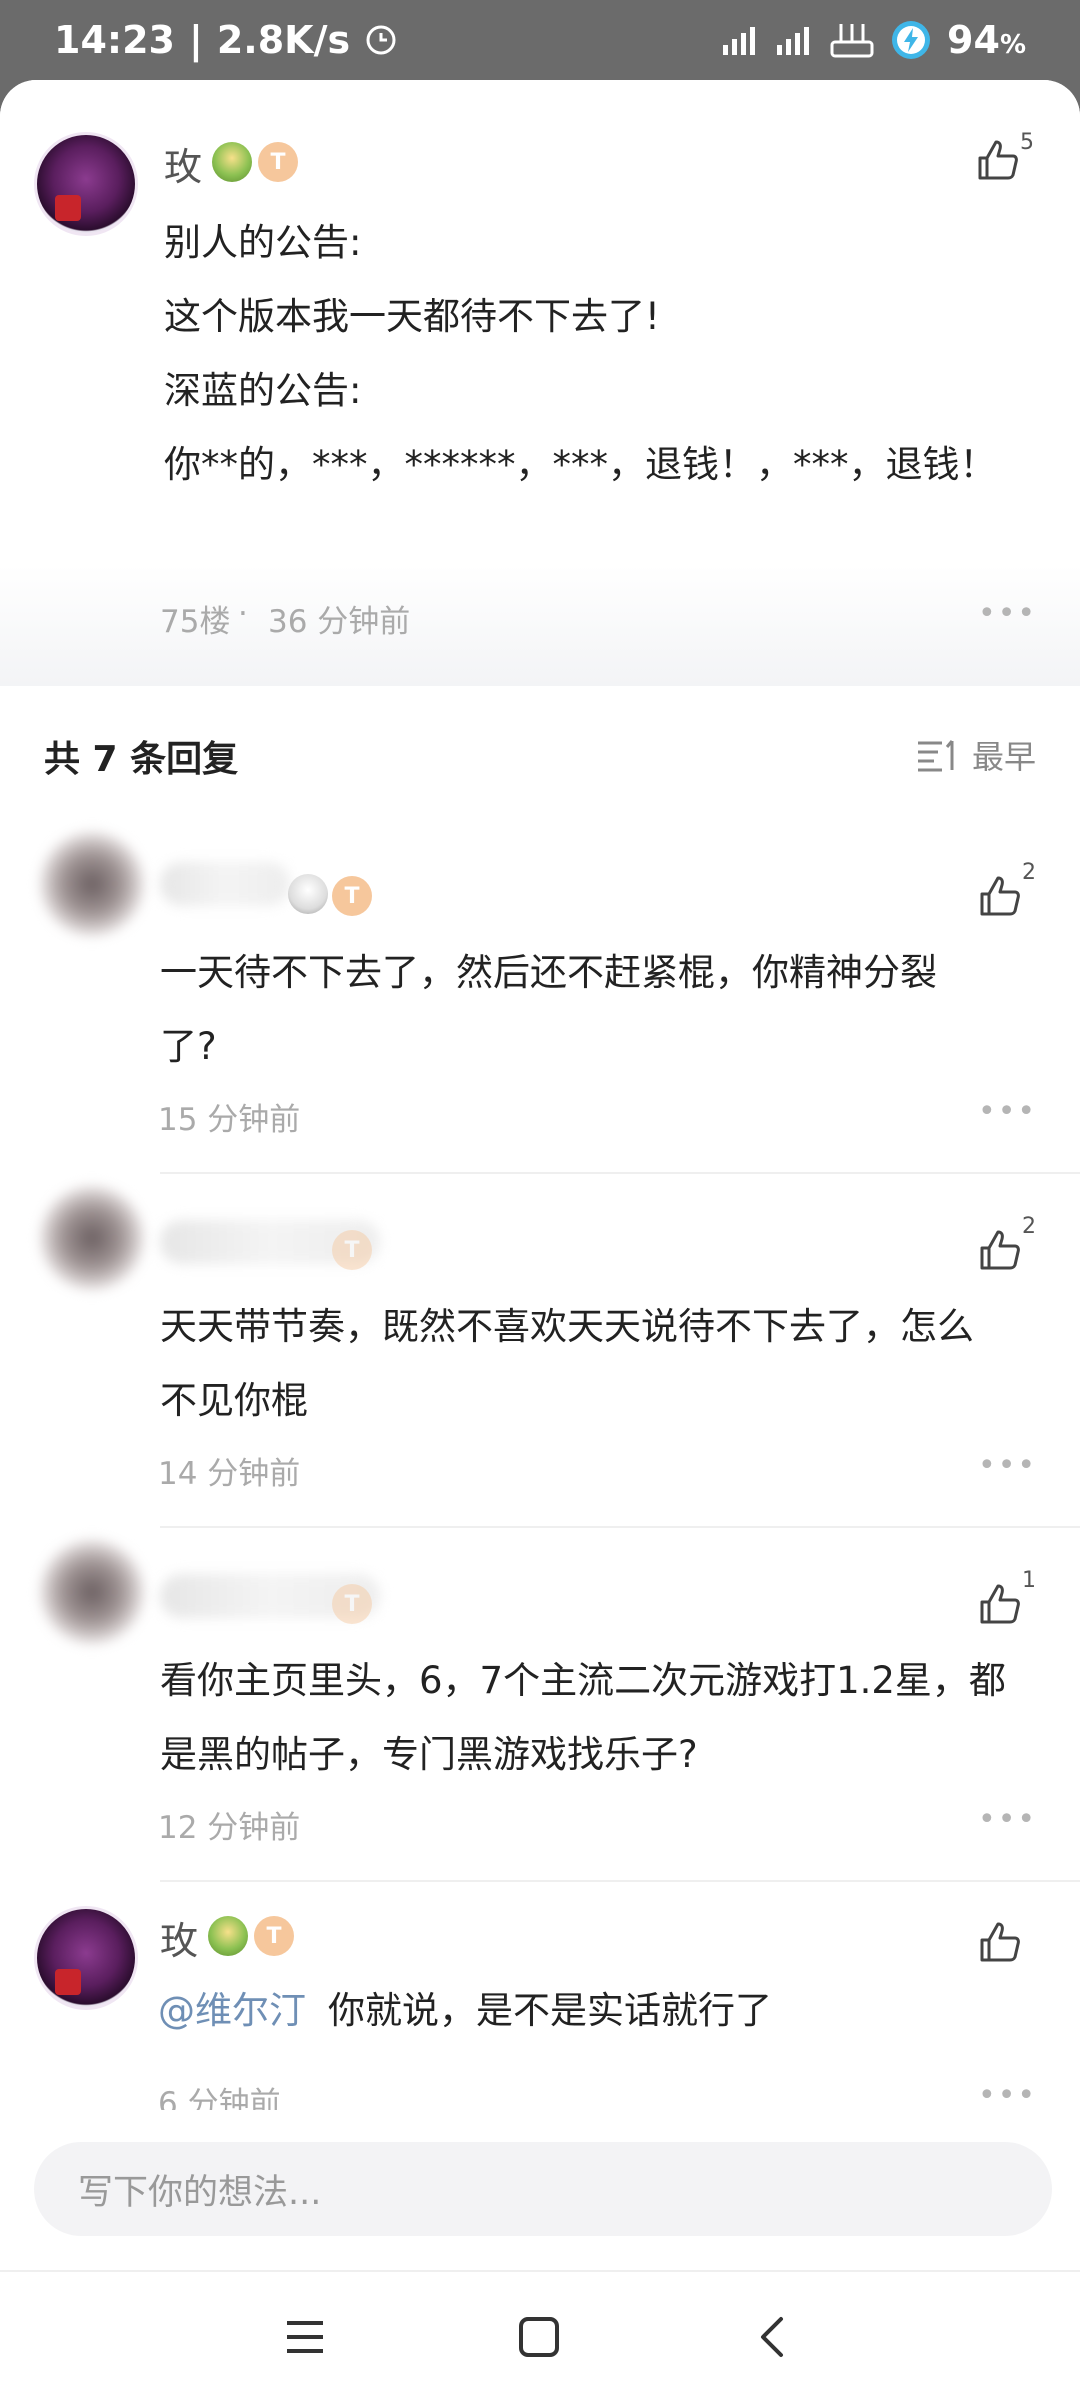 This screenshot has width=1080, height=2400. I want to click on sort-icon, so click(935, 756).